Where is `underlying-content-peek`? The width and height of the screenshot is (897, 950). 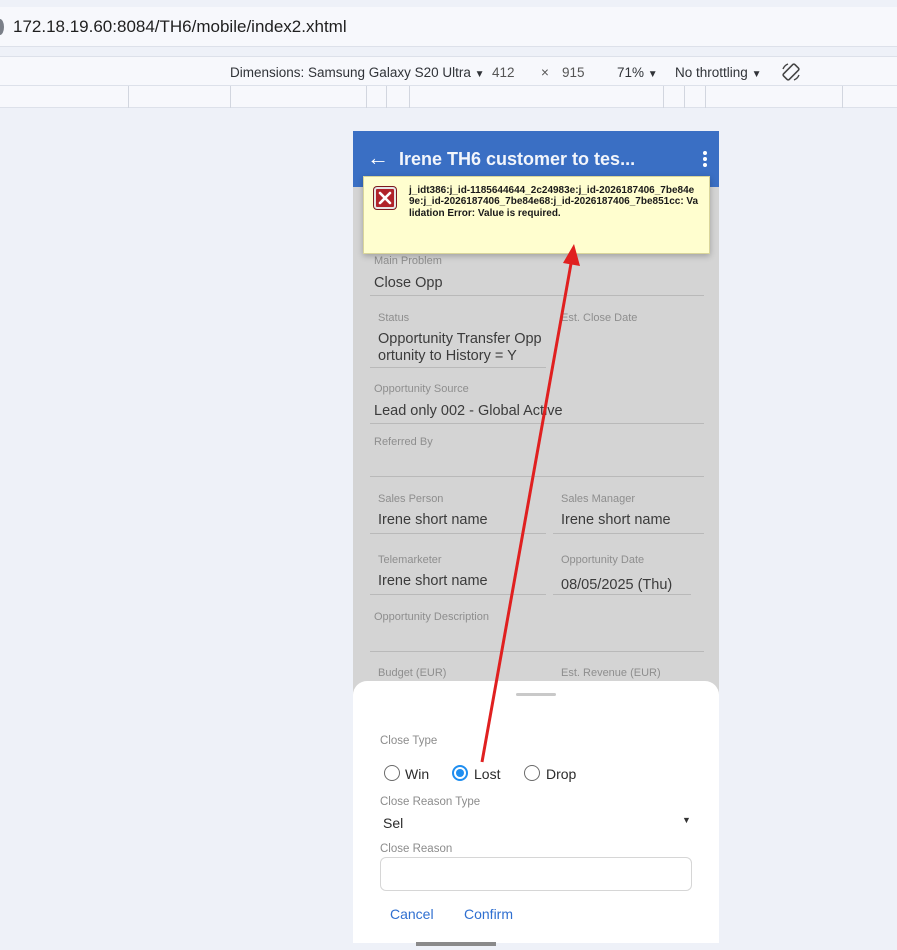
underlying-content-peek is located at coordinates (456, 943).